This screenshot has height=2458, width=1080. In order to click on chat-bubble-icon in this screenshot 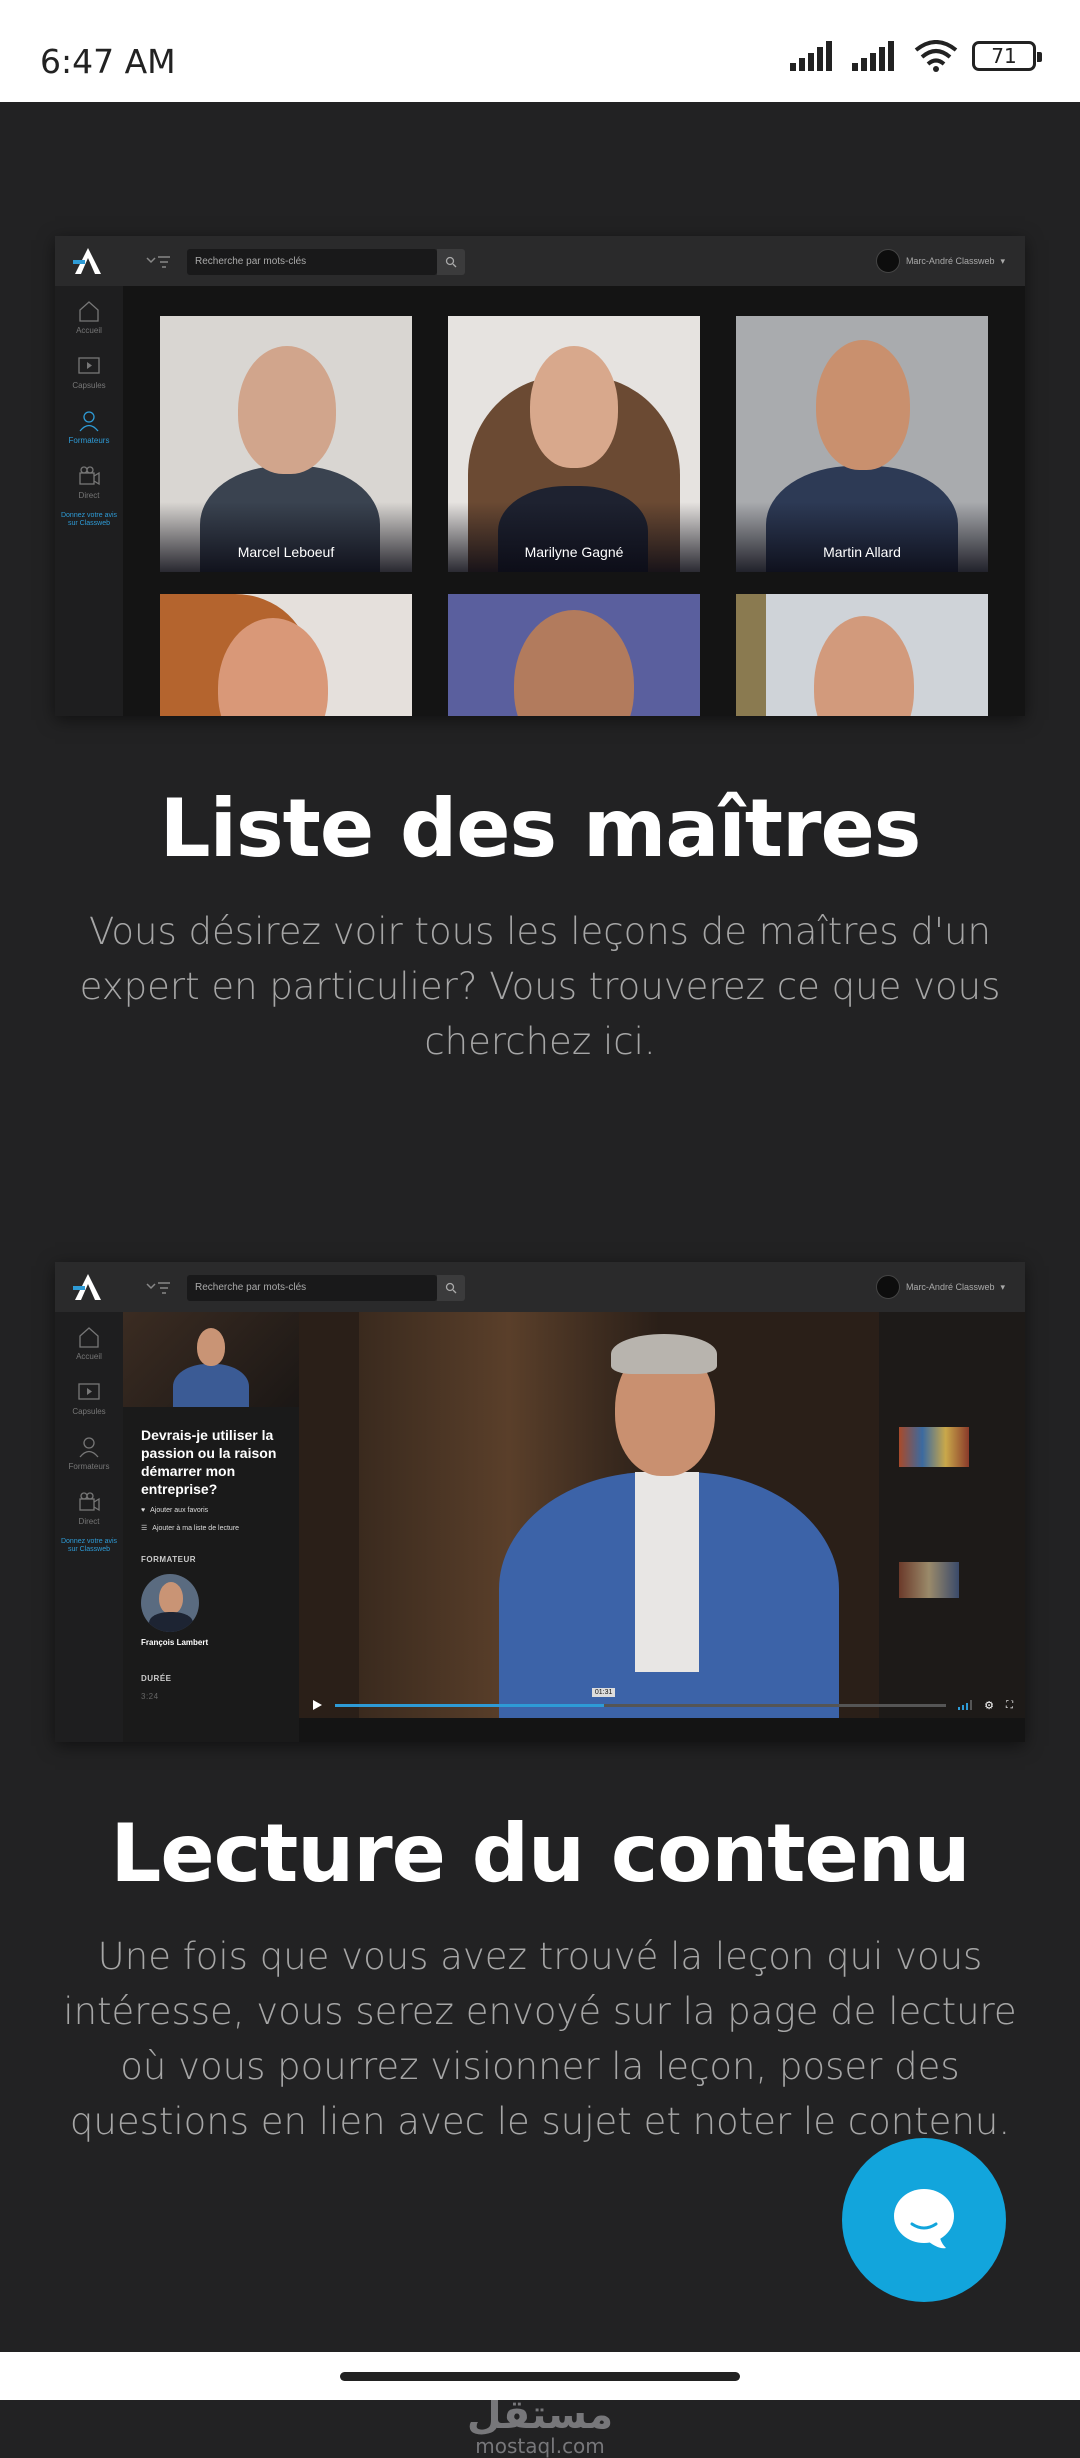, I will do `click(924, 2219)`.